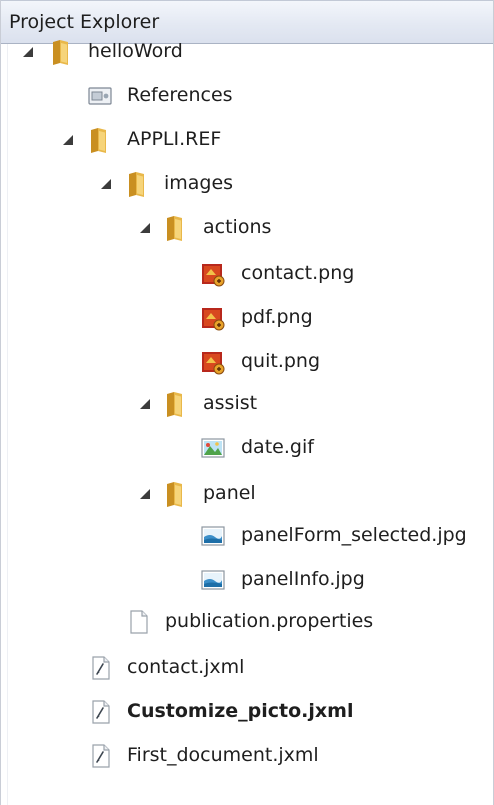 This screenshot has height=805, width=494. Describe the element at coordinates (247, 668) in the screenshot. I see `tree-item-contact-jxml: contact.jxml` at that location.